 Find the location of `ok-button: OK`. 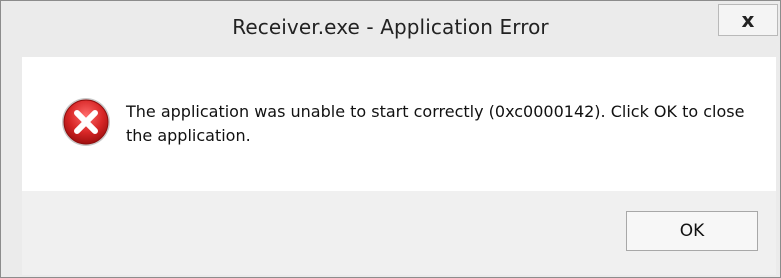

ok-button: OK is located at coordinates (692, 231).